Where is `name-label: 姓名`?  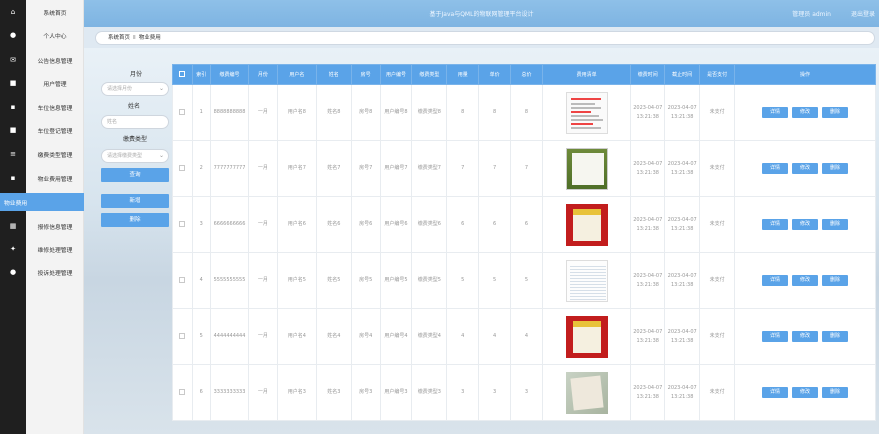 name-label: 姓名 is located at coordinates (133, 106).